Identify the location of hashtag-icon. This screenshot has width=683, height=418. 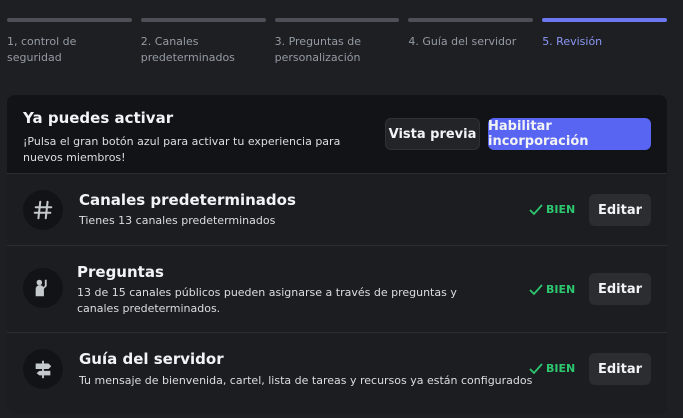
(43, 210).